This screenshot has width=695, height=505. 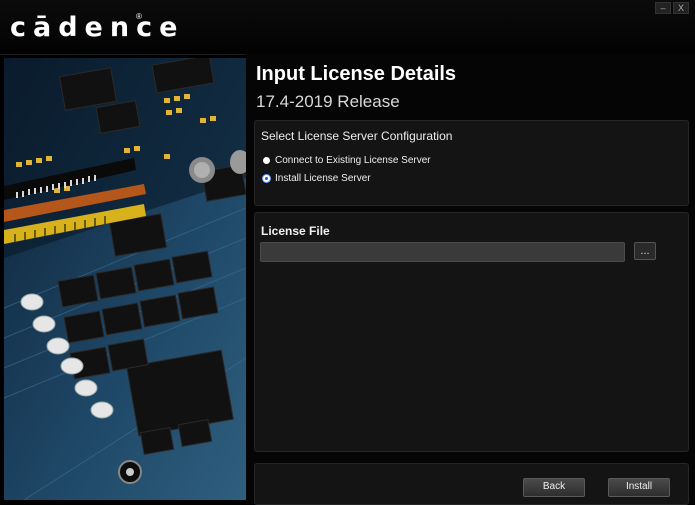 What do you see at coordinates (554, 487) in the screenshot?
I see `back-button: Back` at bounding box center [554, 487].